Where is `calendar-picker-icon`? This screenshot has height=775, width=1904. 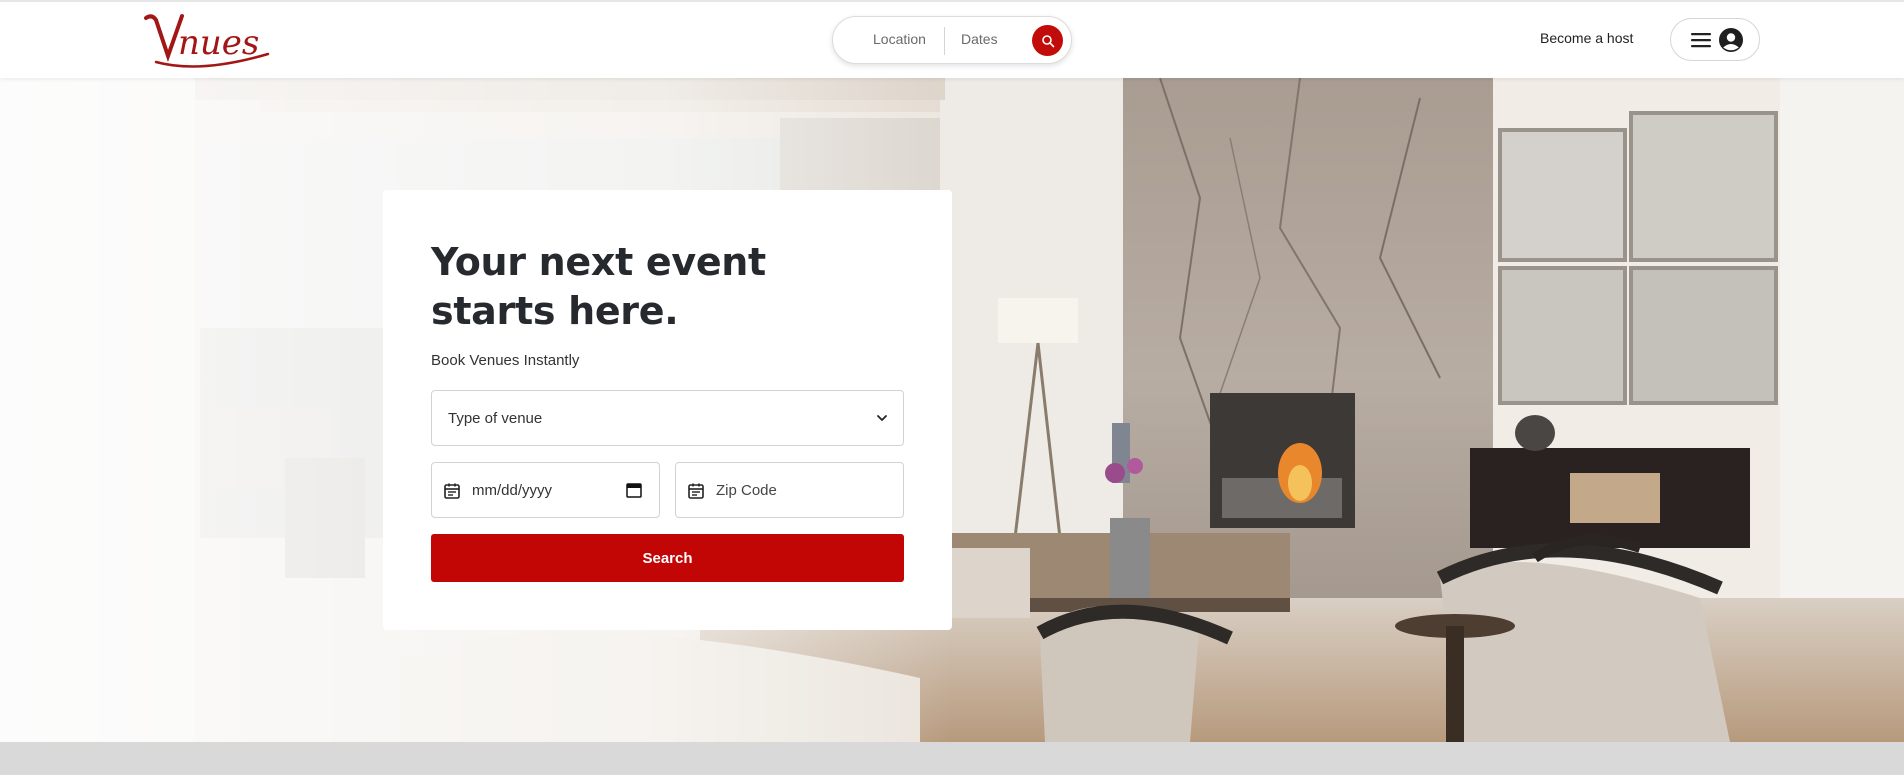
calendar-picker-icon is located at coordinates (634, 490).